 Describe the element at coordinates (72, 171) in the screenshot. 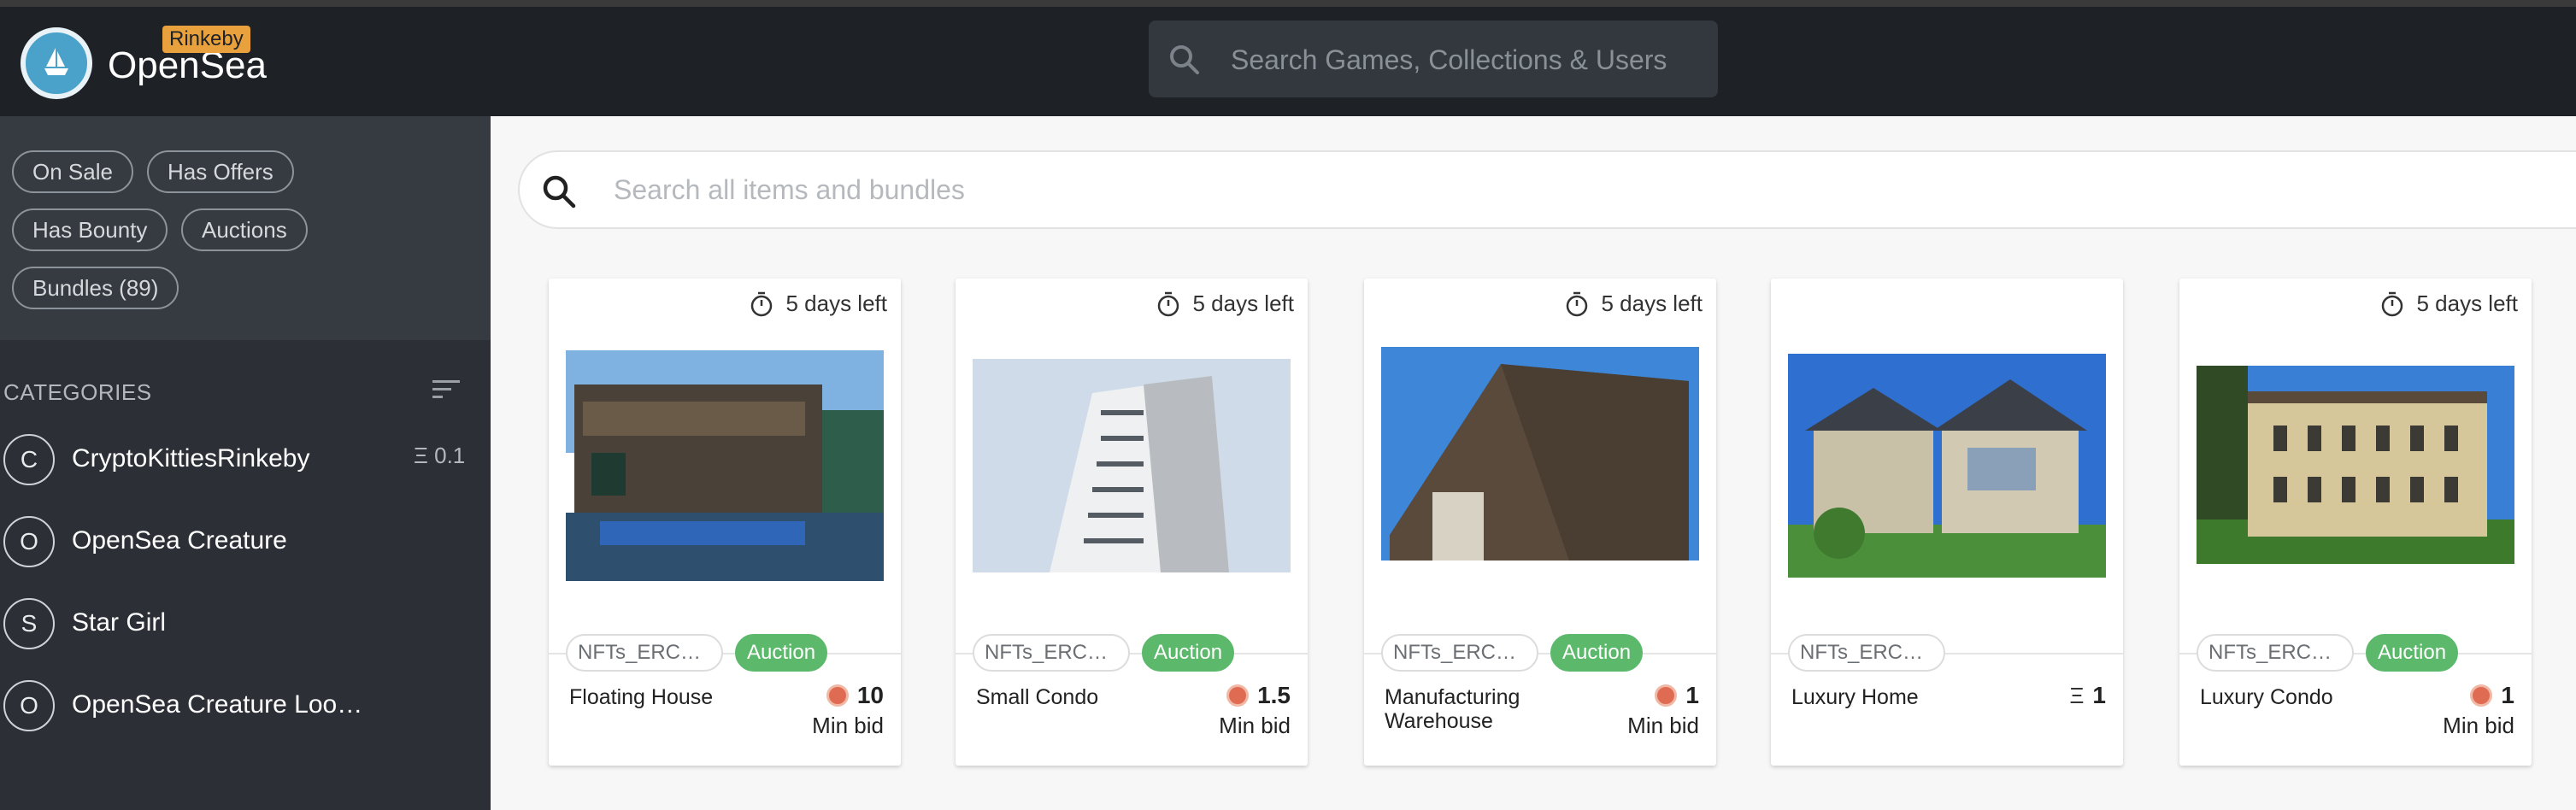

I see `filter-on-sale: On Sale` at that location.